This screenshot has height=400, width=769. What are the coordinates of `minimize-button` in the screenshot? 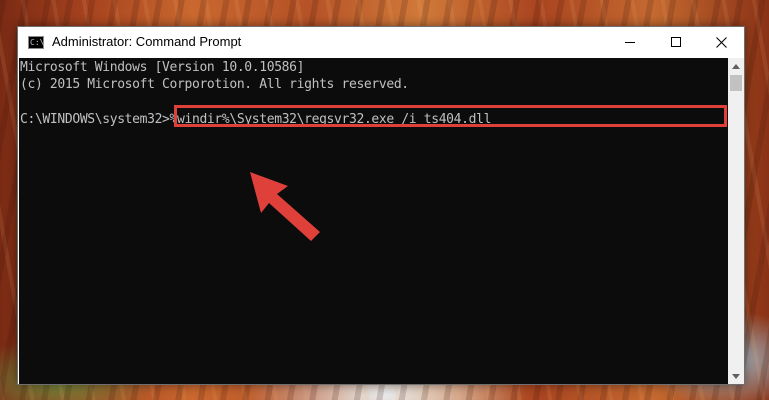 It's located at (630, 42).